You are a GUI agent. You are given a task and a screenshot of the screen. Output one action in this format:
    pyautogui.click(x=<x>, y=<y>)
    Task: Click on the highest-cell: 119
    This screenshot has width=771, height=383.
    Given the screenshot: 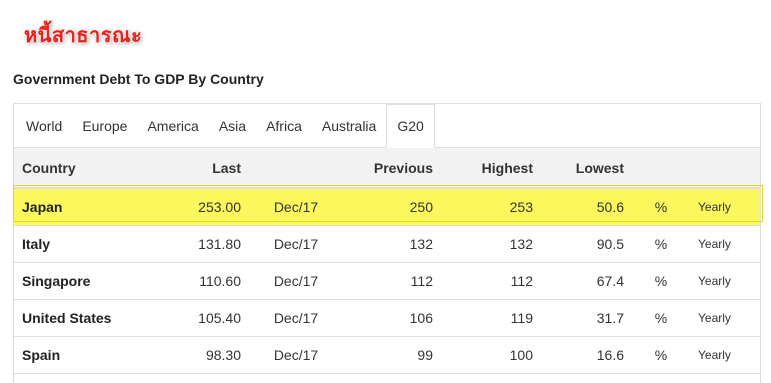 What is the action you would take?
    pyautogui.click(x=491, y=318)
    